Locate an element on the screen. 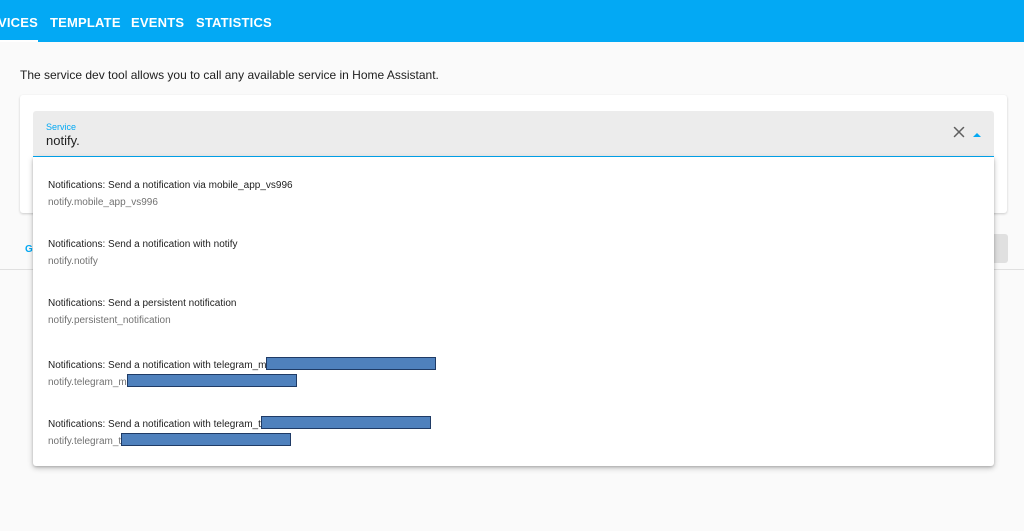 This screenshot has height=531, width=1024. tab-services: VICES is located at coordinates (19, 22).